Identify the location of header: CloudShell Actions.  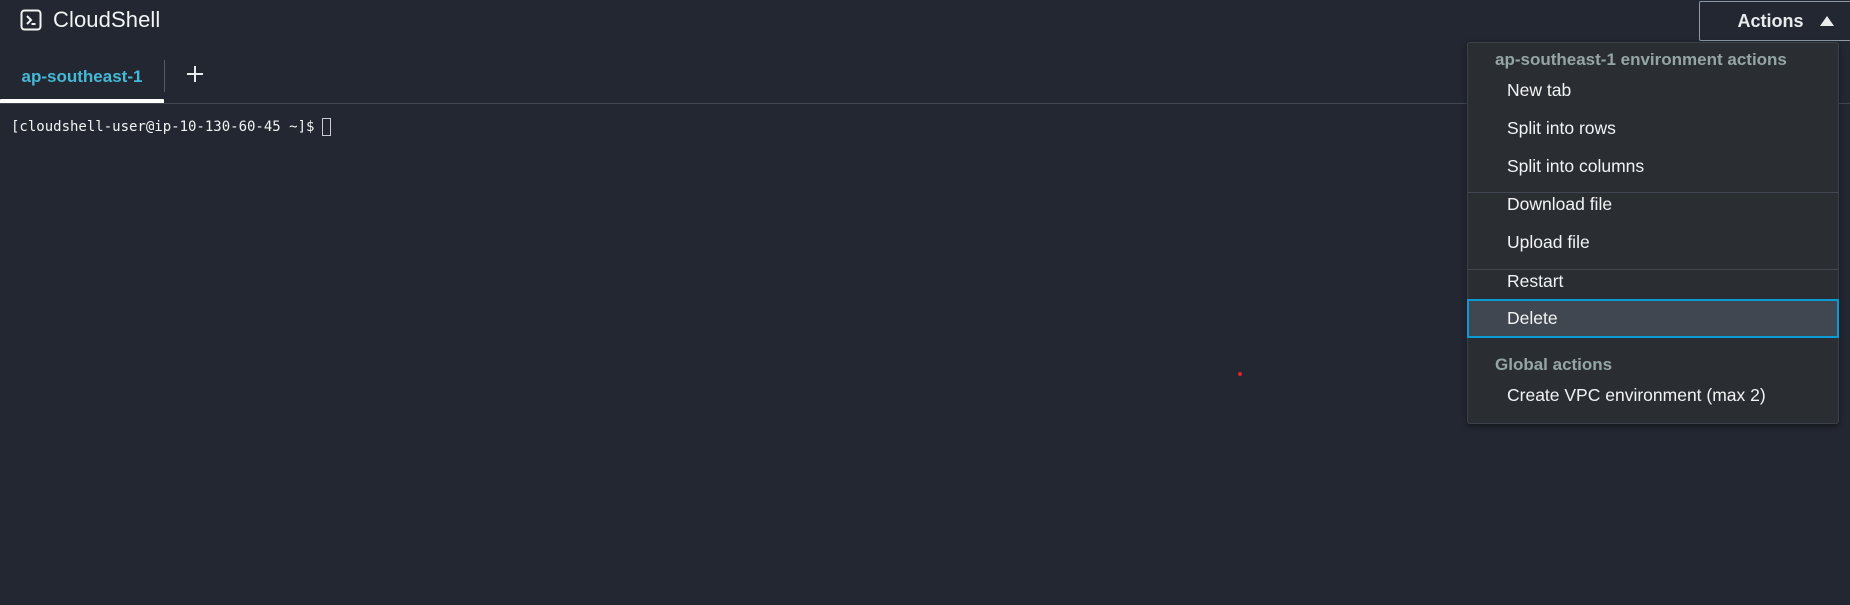
(925, 20).